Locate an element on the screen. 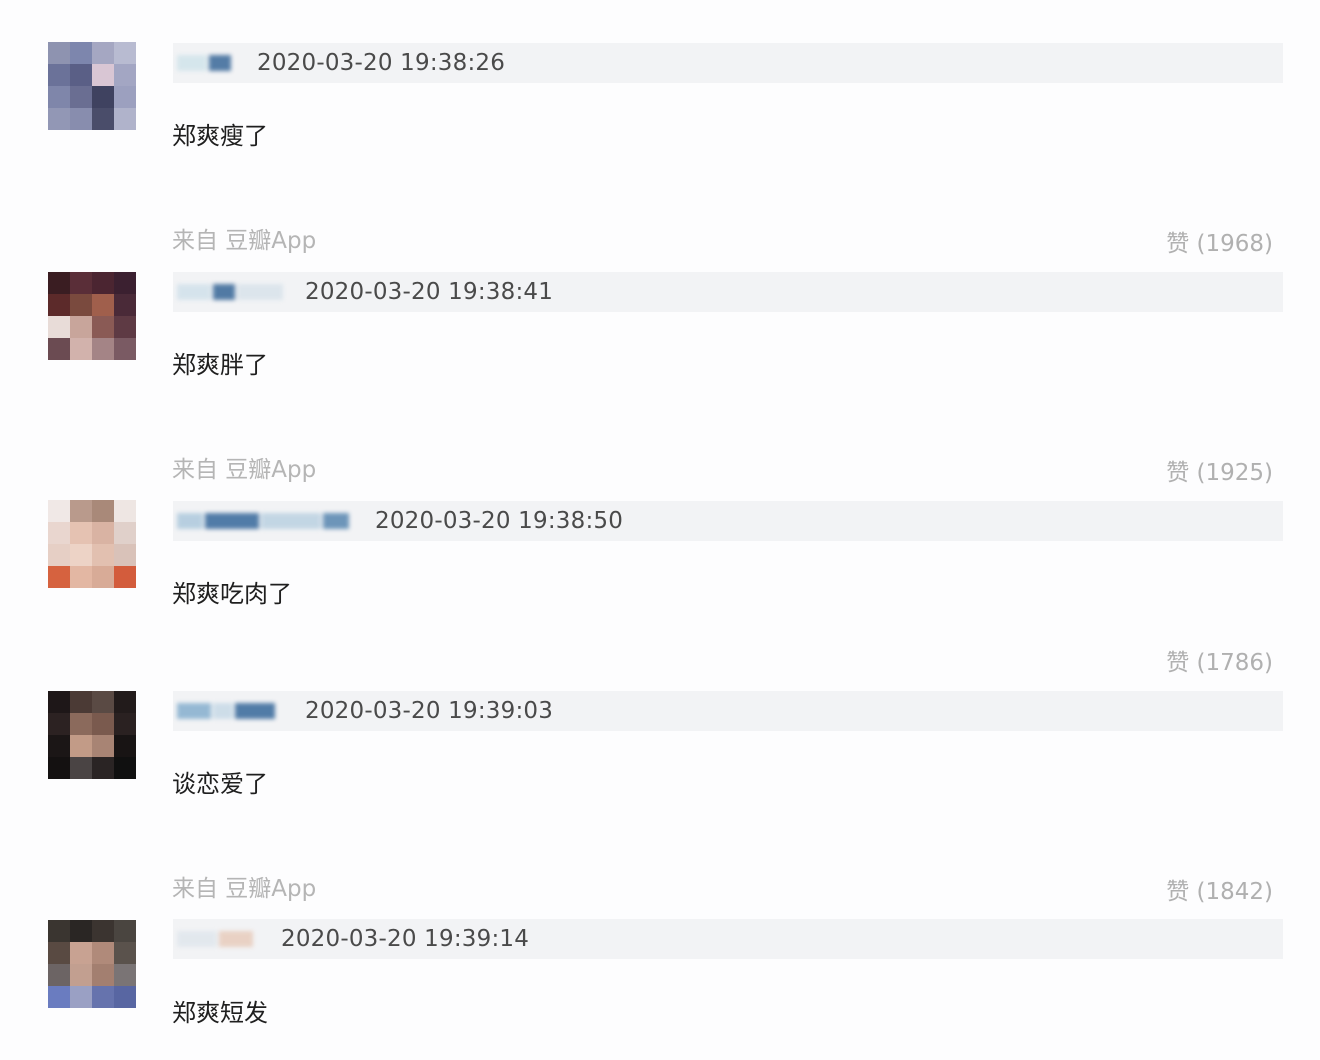 The image size is (1320, 1060). comment-text: 郑爽胖了 is located at coordinates (220, 365).